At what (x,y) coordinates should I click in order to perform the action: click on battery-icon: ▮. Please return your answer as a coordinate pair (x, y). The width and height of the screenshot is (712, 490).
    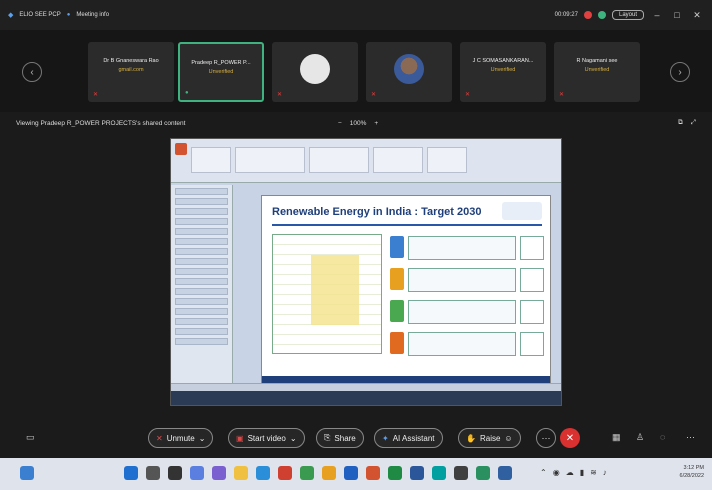
    Looking at the image, I should click on (582, 472).